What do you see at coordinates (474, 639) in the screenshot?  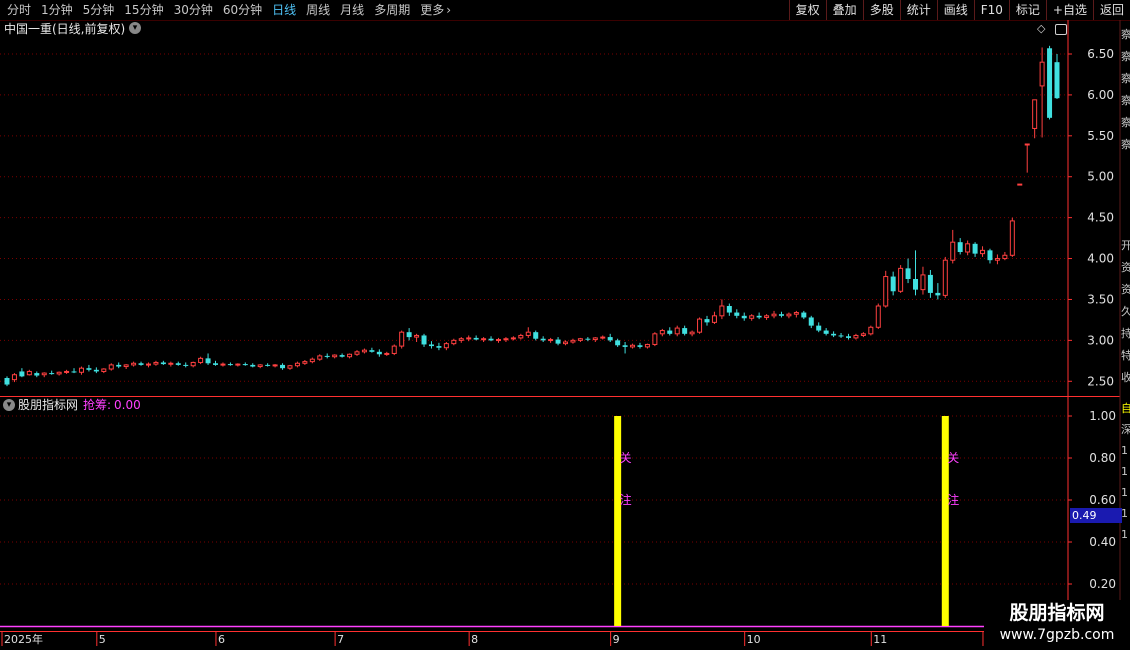 I see `x-tick-label-4: 8` at bounding box center [474, 639].